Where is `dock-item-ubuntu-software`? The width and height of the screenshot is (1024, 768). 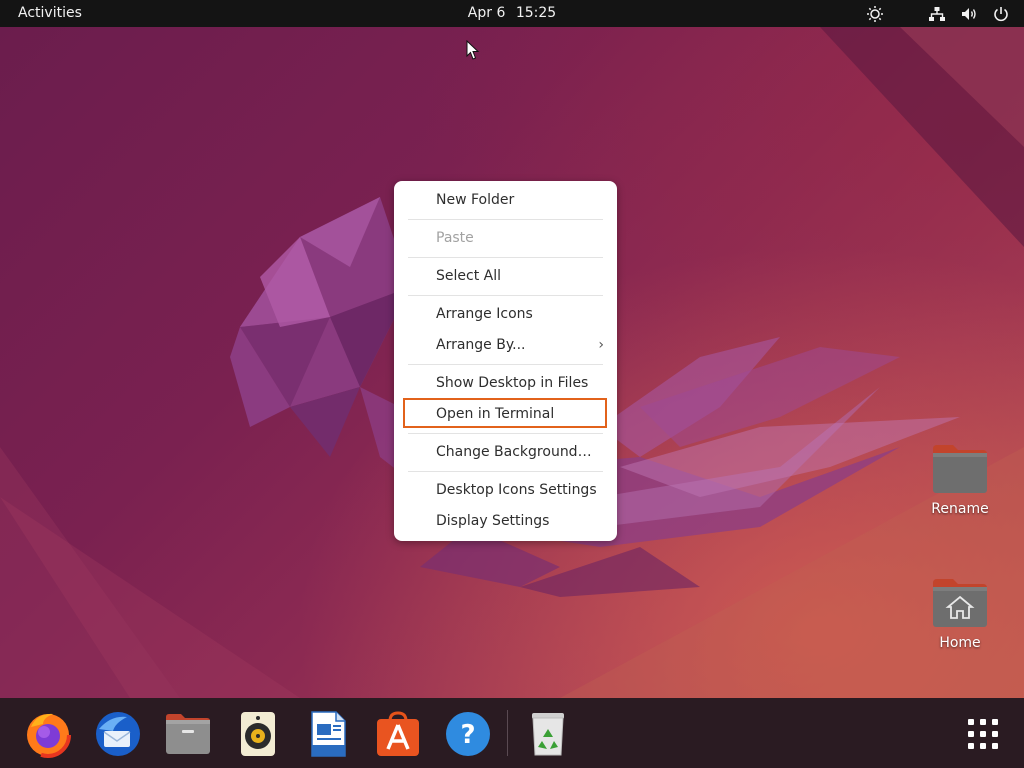
dock-item-ubuntu-software is located at coordinates (398, 734).